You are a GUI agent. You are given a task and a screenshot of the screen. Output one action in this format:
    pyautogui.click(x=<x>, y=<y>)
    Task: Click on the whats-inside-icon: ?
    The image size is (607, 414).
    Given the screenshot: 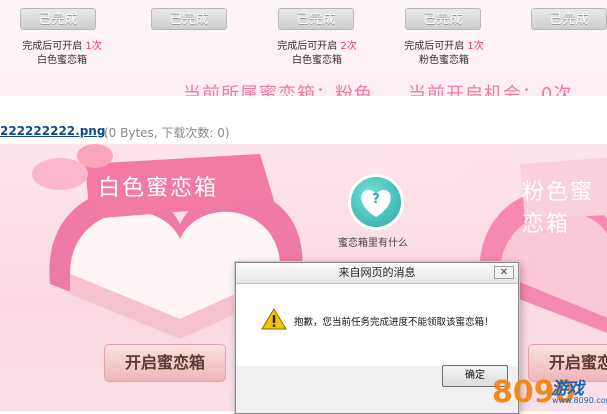 What is the action you would take?
    pyautogui.click(x=376, y=202)
    